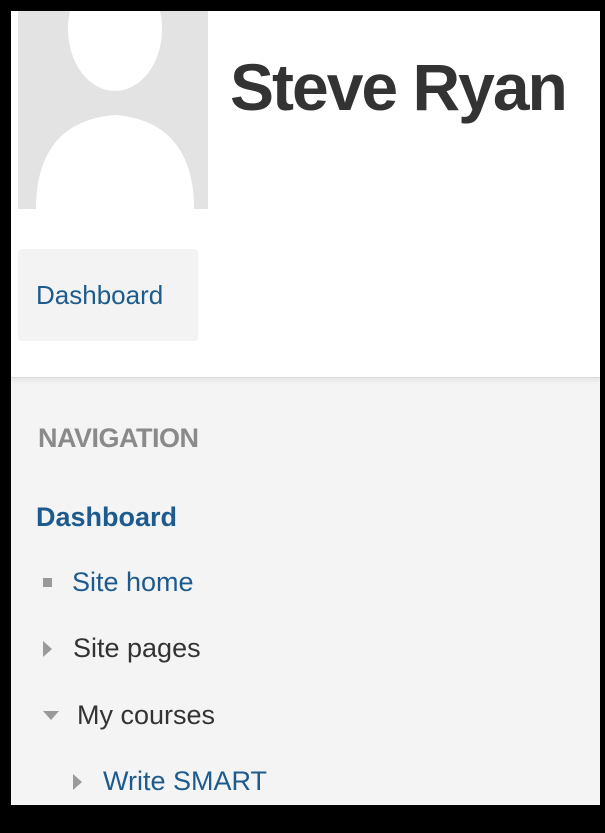  Describe the element at coordinates (133, 582) in the screenshot. I see `nav-item-label: Site home` at that location.